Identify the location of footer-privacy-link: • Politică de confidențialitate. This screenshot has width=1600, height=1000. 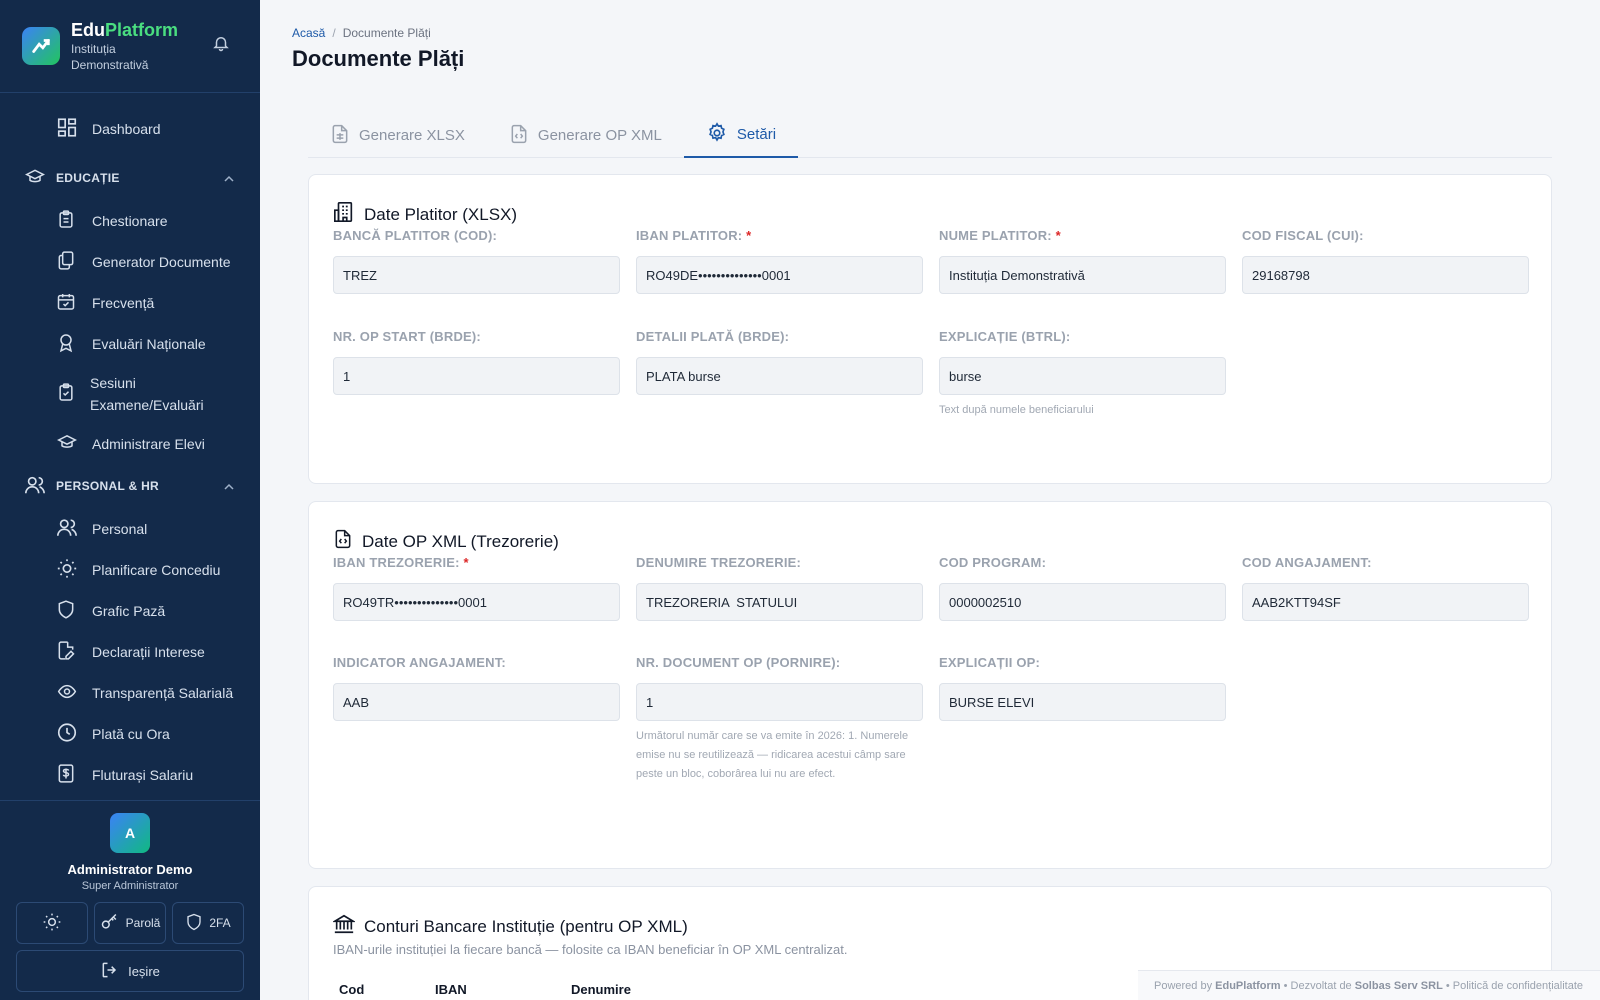
(1514, 986).